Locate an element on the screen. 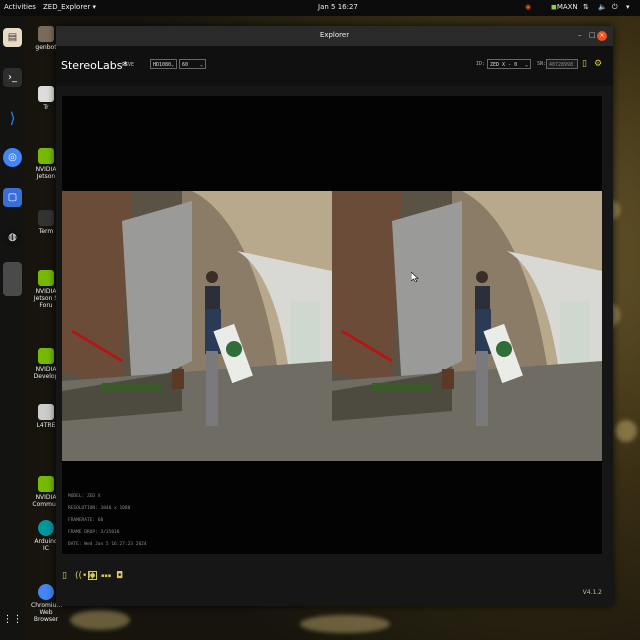 The image size is (640, 640). title-bar: Explorer – □ × is located at coordinates (334, 36).